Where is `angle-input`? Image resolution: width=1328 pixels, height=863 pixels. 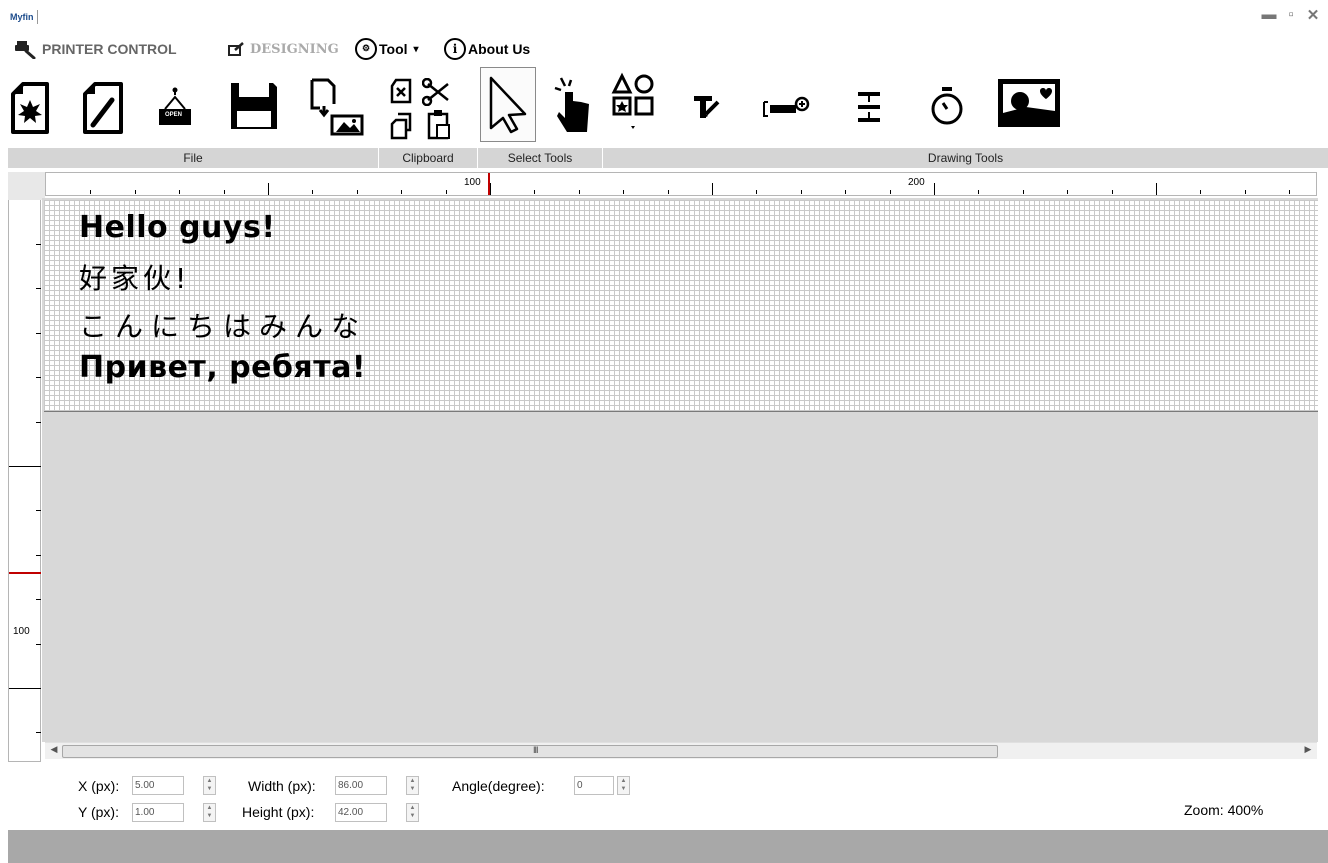 angle-input is located at coordinates (594, 785).